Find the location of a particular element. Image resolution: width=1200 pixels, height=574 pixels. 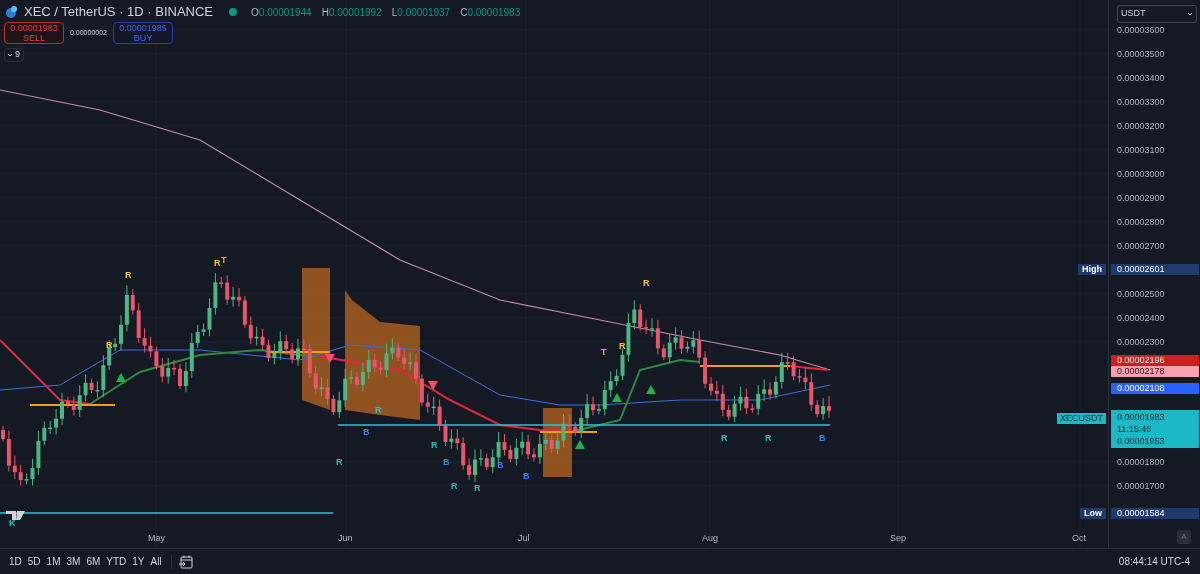

ohlc-value: H0.00001992 is located at coordinates (352, 12).